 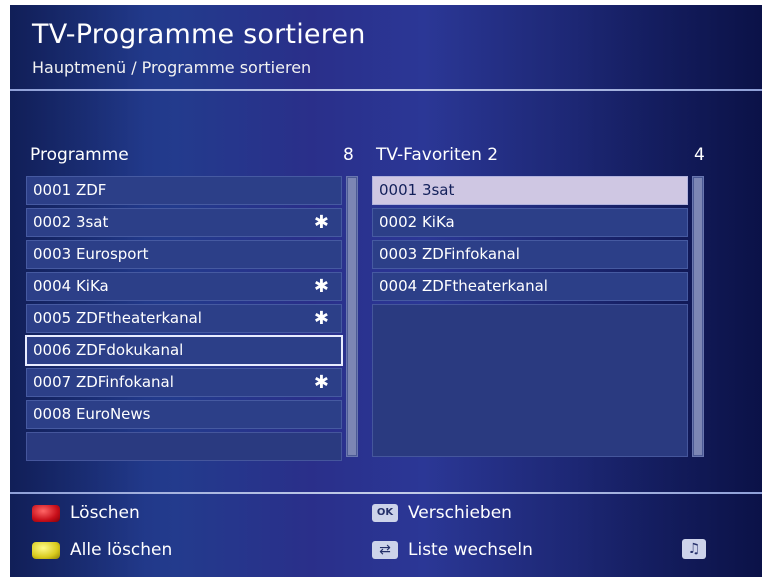 I want to click on breadcrumb: Hauptmenü / Programme sortieren, so click(x=172, y=67).